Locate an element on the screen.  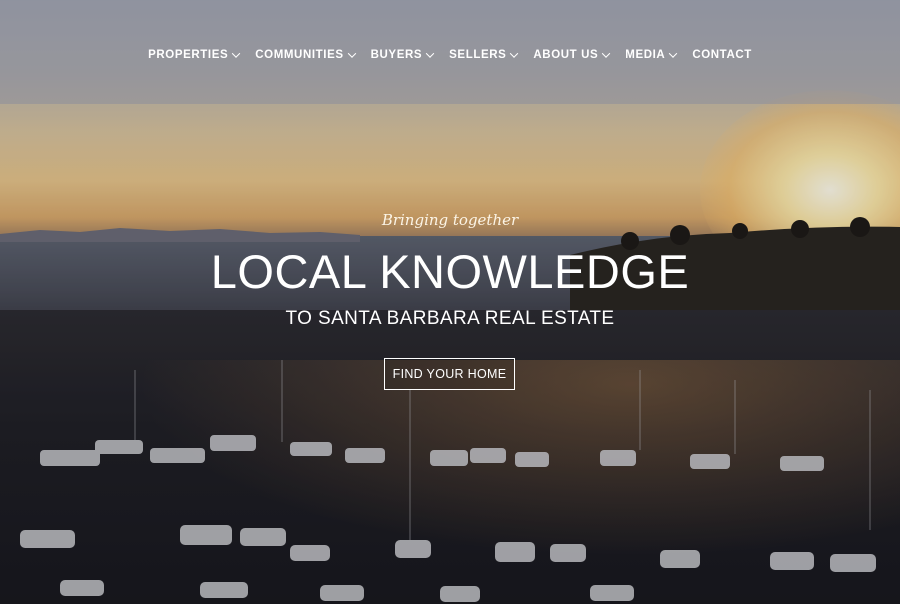
nav-item-contact: CONTACT is located at coordinates (722, 55).